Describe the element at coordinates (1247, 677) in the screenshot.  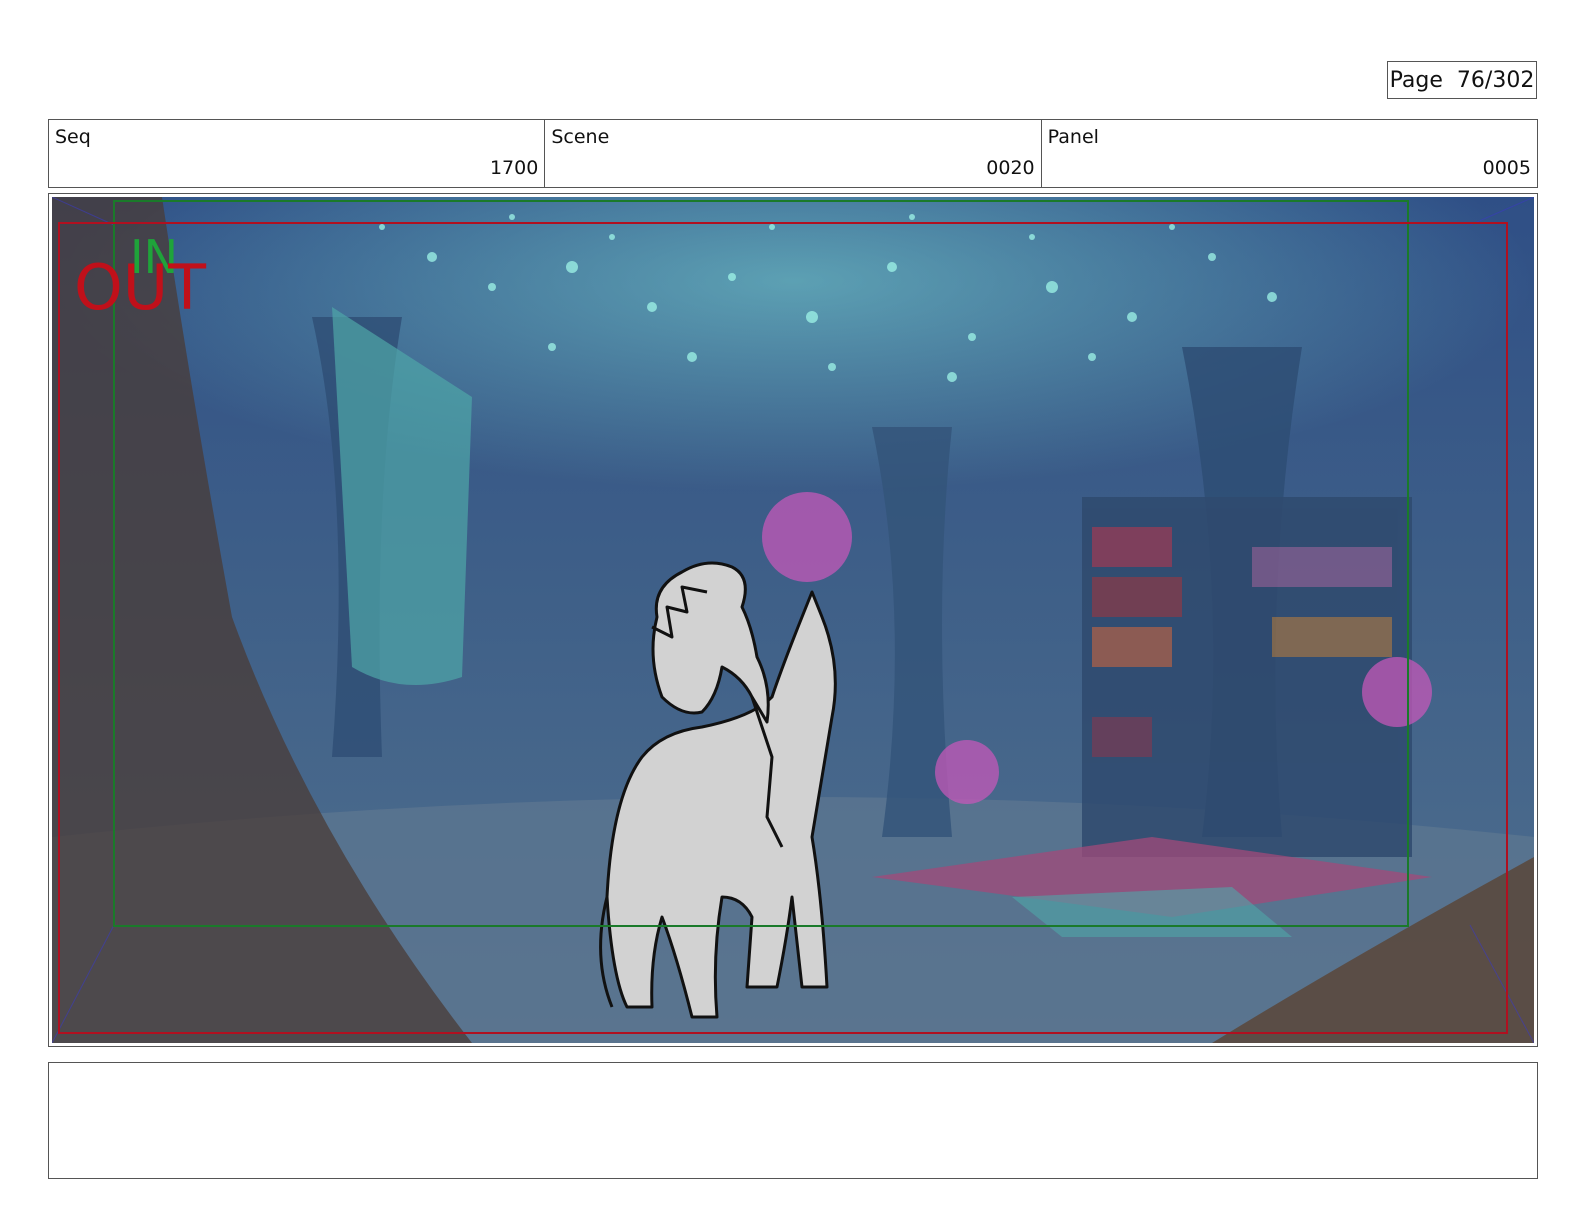
I see `bookshelf` at that location.